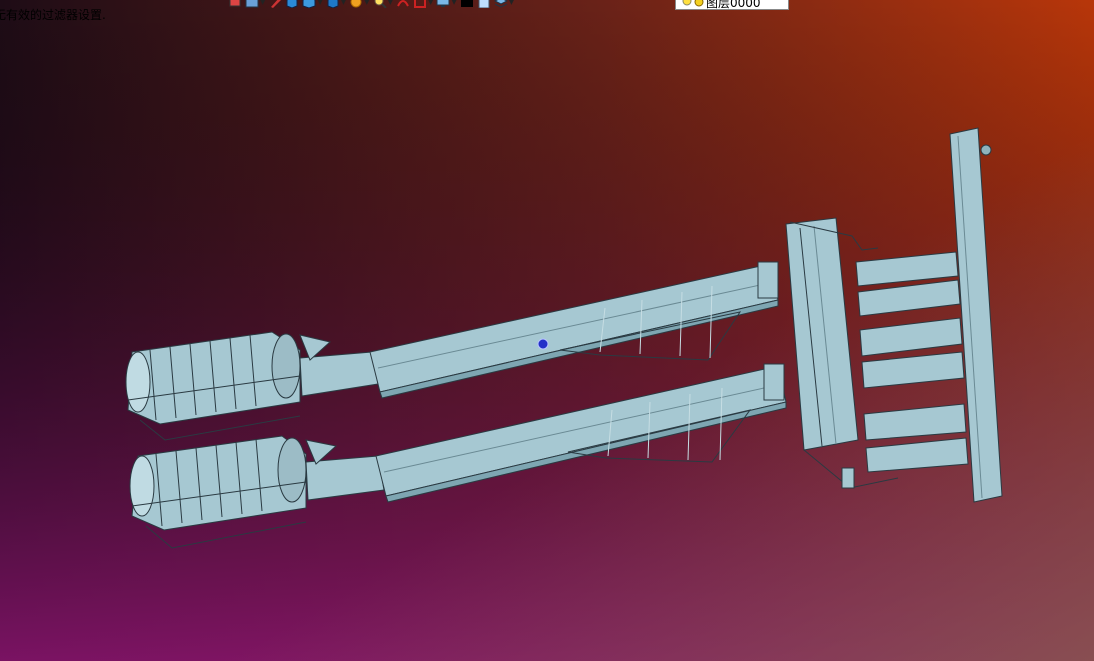  What do you see at coordinates (574, 330) in the screenshot?
I see `upper-conveyor` at bounding box center [574, 330].